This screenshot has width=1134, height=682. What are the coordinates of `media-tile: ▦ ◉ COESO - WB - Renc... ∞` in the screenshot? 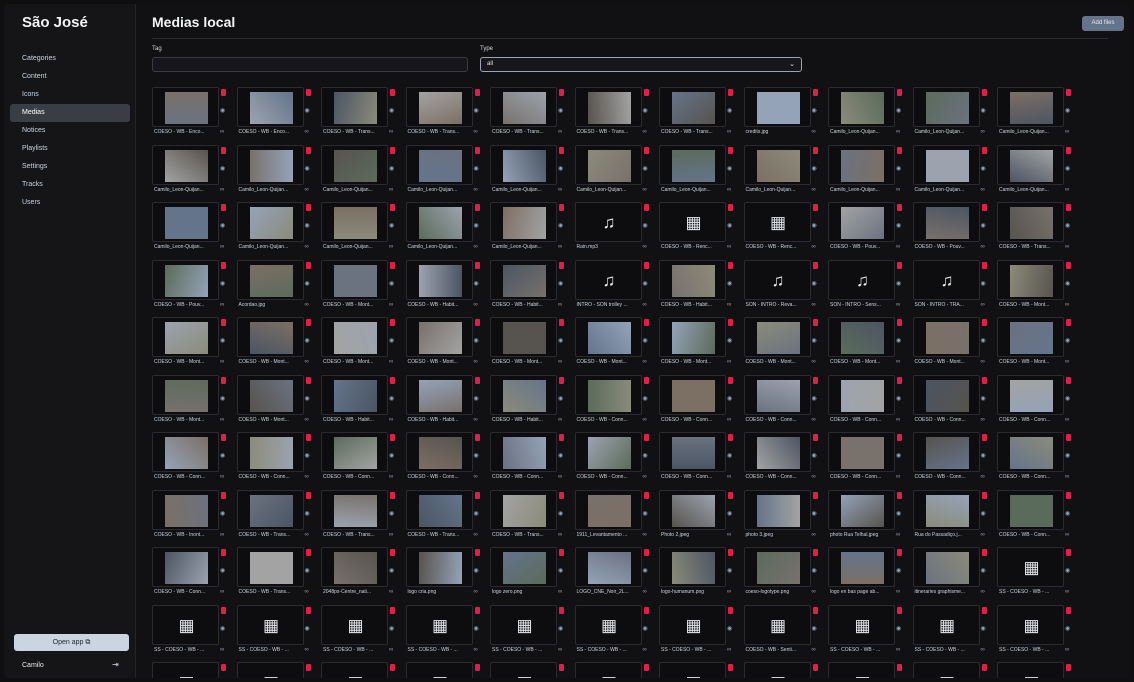 It's located at (699, 228).